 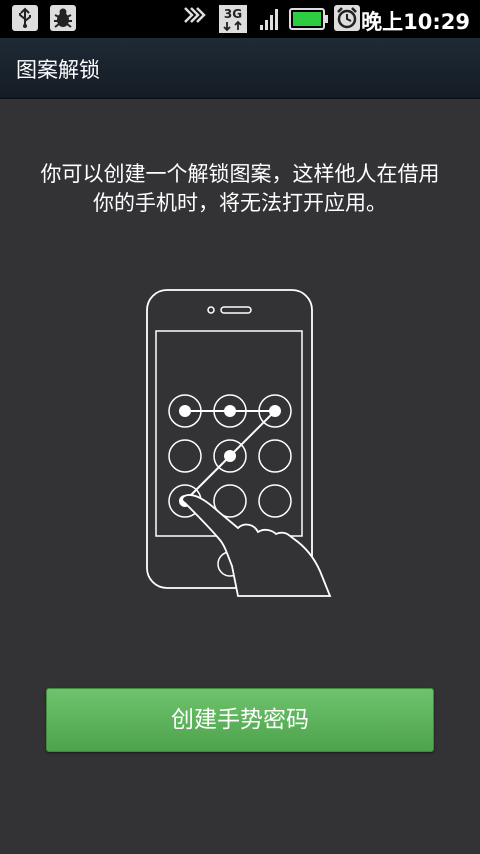 What do you see at coordinates (240, 68) in the screenshot?
I see `title-bar: 图案解锁` at bounding box center [240, 68].